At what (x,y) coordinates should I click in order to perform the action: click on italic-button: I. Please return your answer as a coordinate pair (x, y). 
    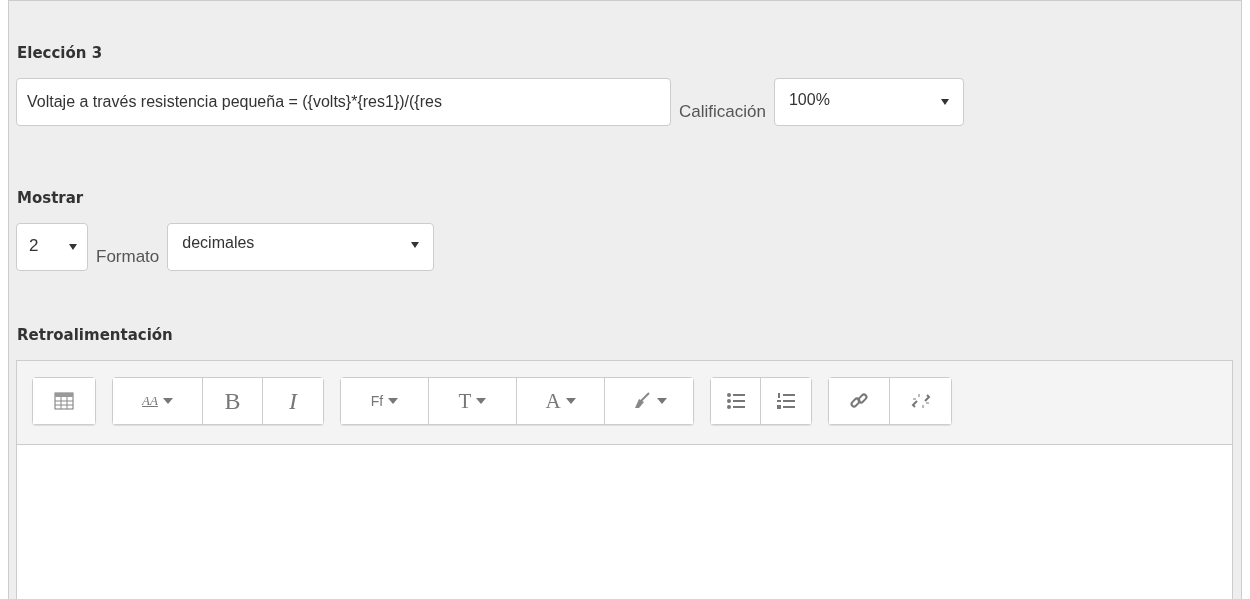
    Looking at the image, I should click on (293, 401).